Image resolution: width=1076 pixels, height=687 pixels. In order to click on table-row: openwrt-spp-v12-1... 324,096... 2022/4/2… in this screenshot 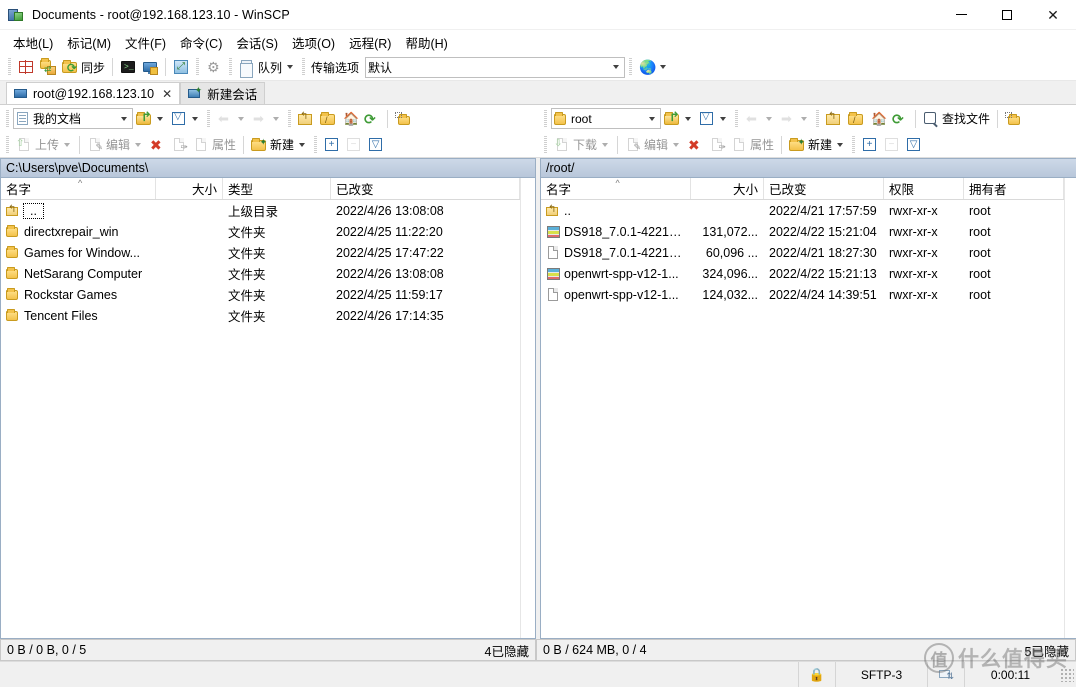, I will do `click(802, 273)`.